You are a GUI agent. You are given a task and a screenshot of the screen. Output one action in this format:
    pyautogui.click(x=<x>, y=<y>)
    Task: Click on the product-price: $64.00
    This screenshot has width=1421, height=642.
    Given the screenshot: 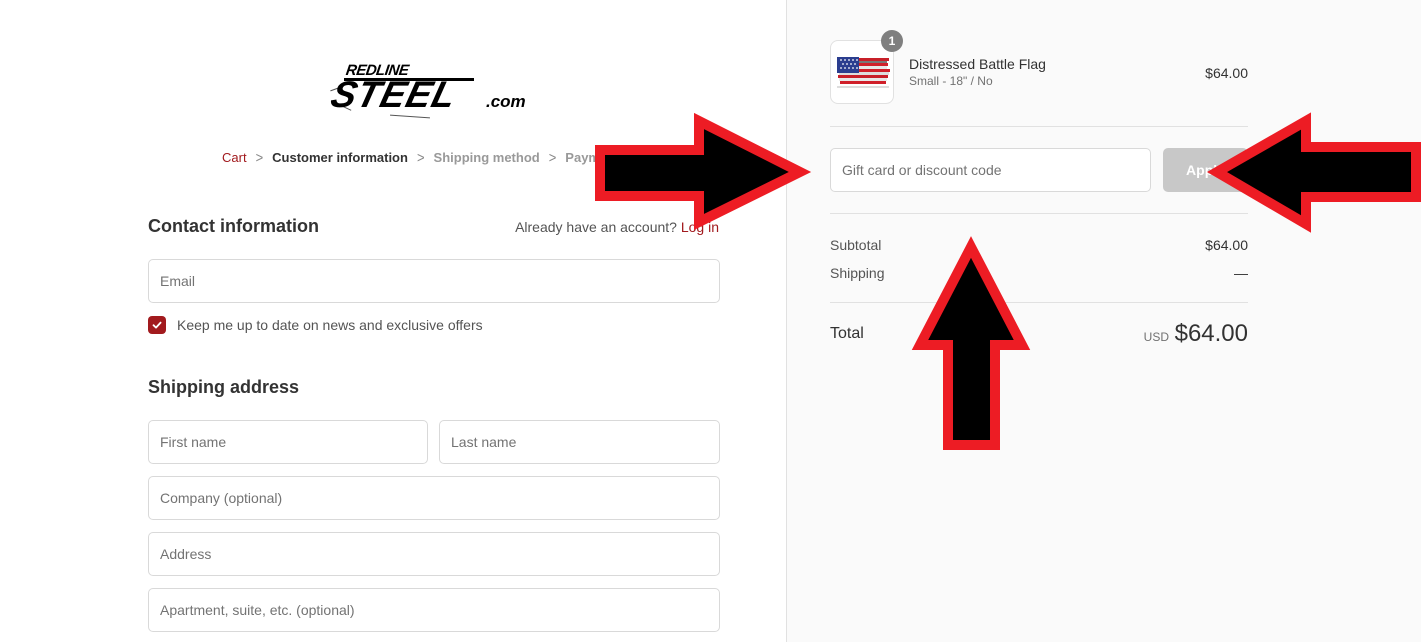 What is the action you would take?
    pyautogui.click(x=1226, y=73)
    